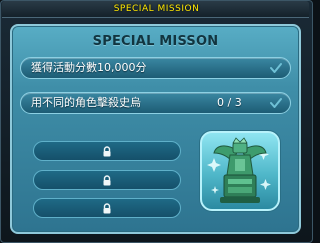 The height and width of the screenshot is (243, 320). Describe the element at coordinates (155, 103) in the screenshot. I see `mission-row-2: 用不同的角色擊殺史烏 0 / 3` at that location.